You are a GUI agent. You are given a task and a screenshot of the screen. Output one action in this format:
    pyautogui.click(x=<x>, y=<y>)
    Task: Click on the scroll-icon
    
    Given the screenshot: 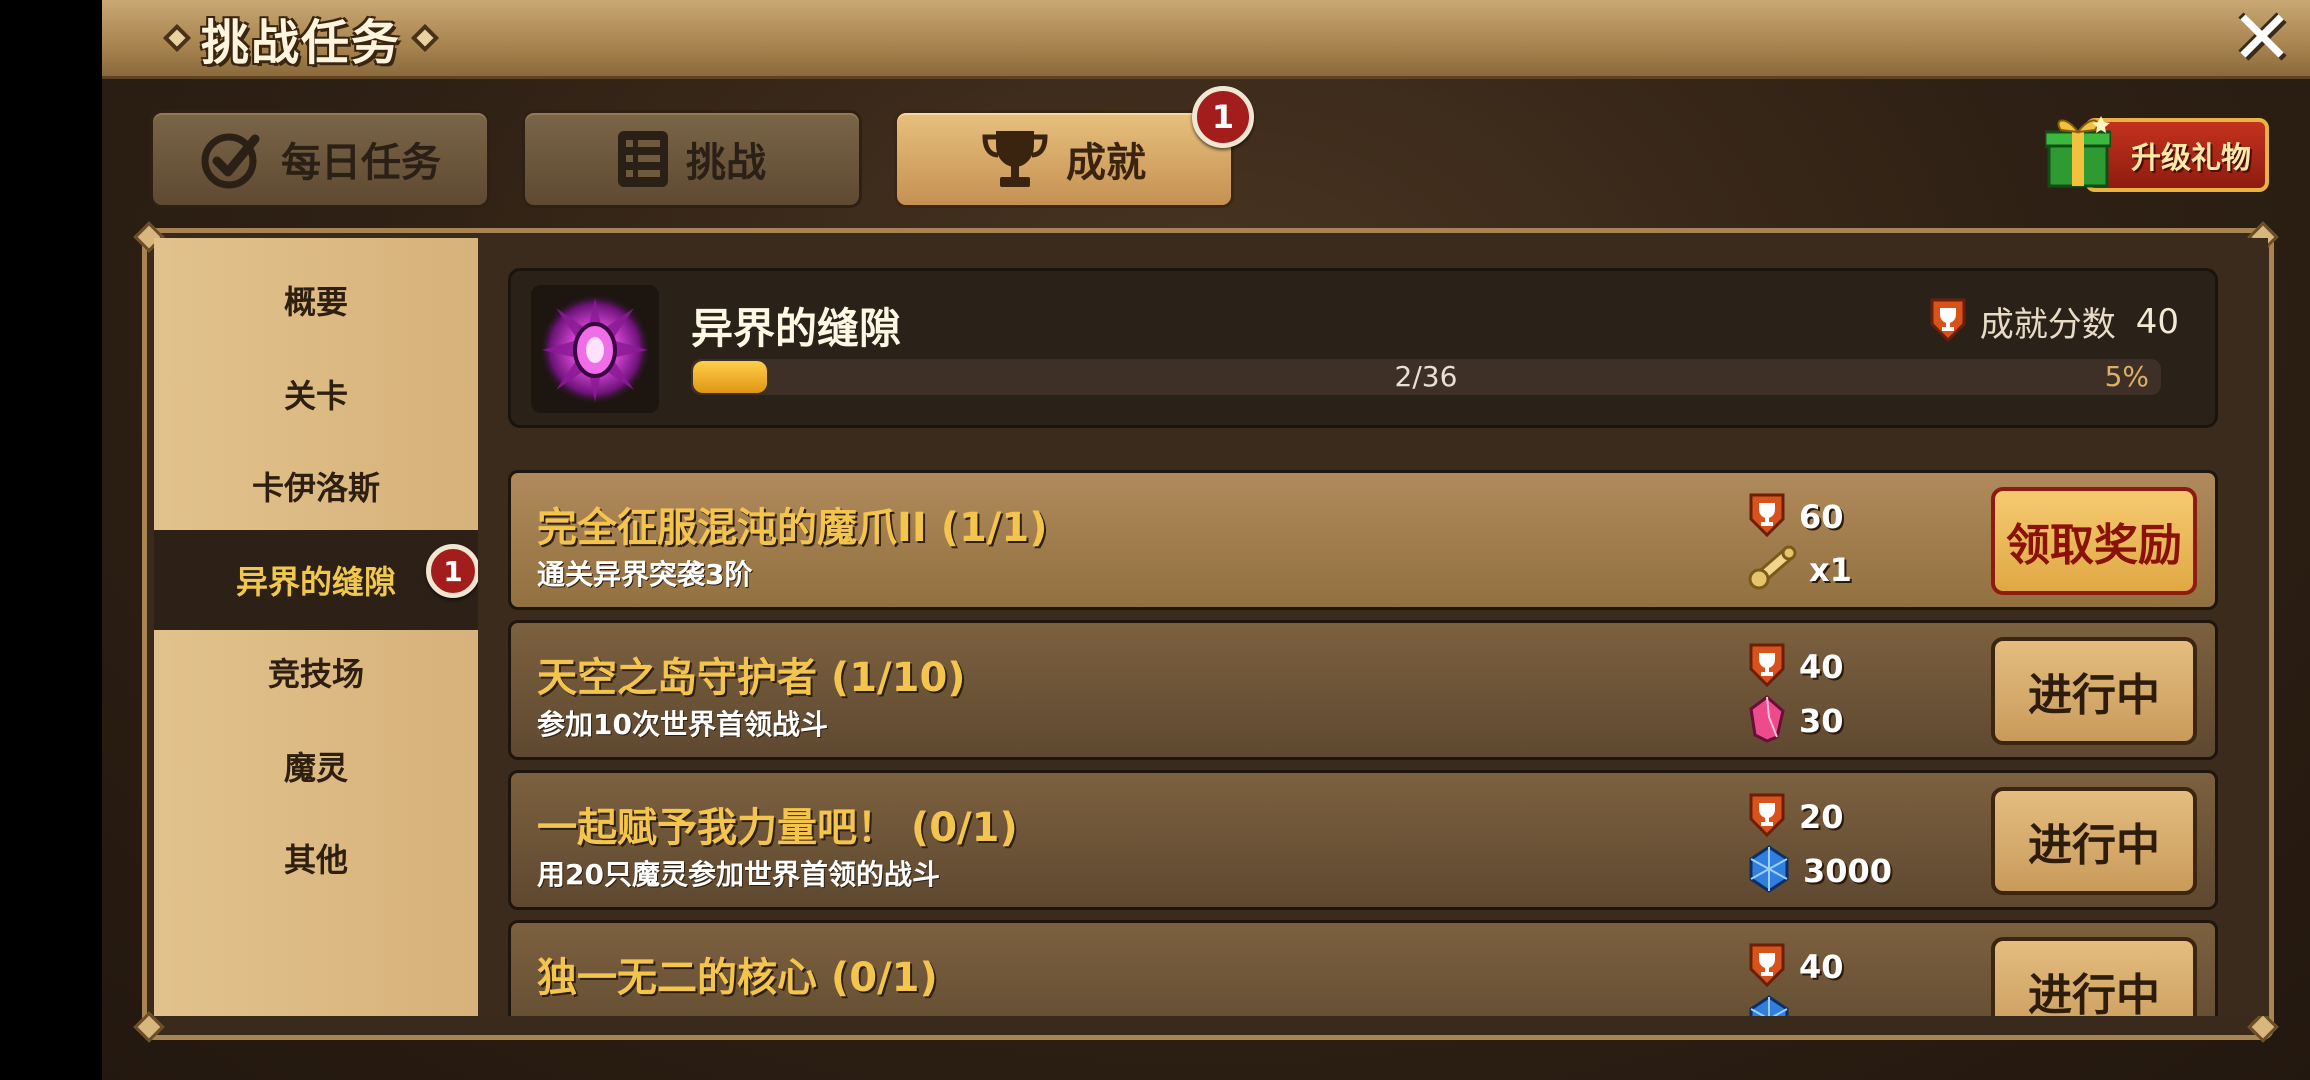 What is the action you would take?
    pyautogui.click(x=1772, y=570)
    